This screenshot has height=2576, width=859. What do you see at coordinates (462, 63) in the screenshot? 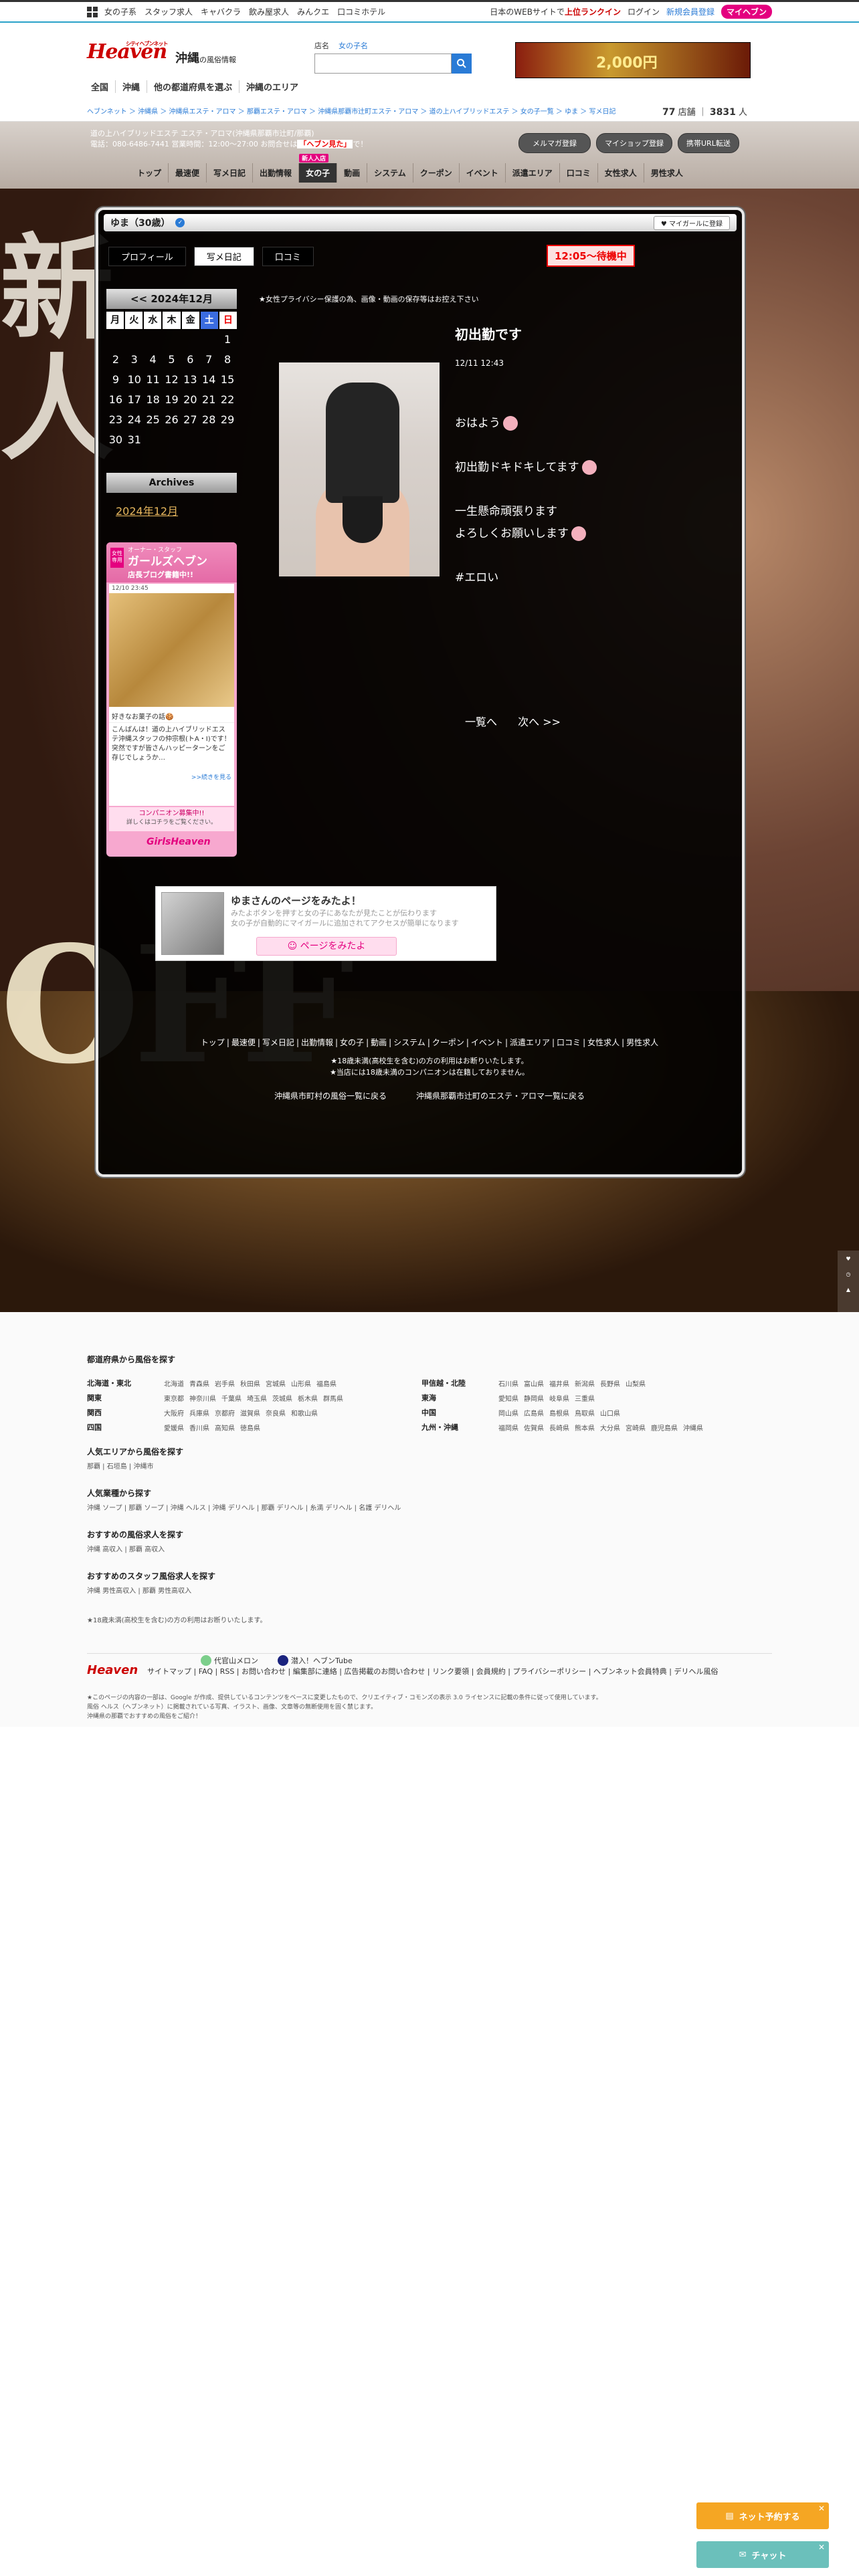
I see `search-button` at bounding box center [462, 63].